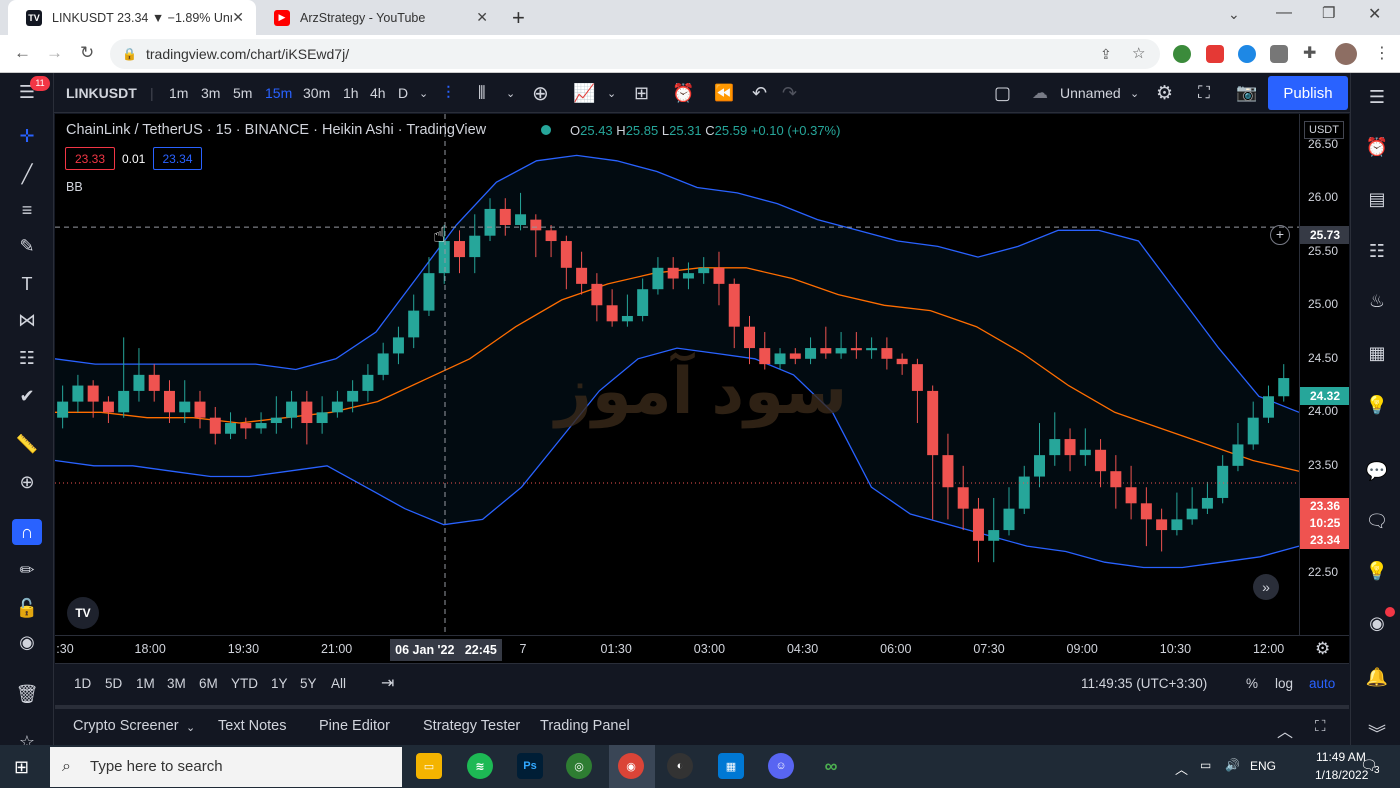  I want to click on axis-settings-gear-icon: ⚙, so click(1322, 649).